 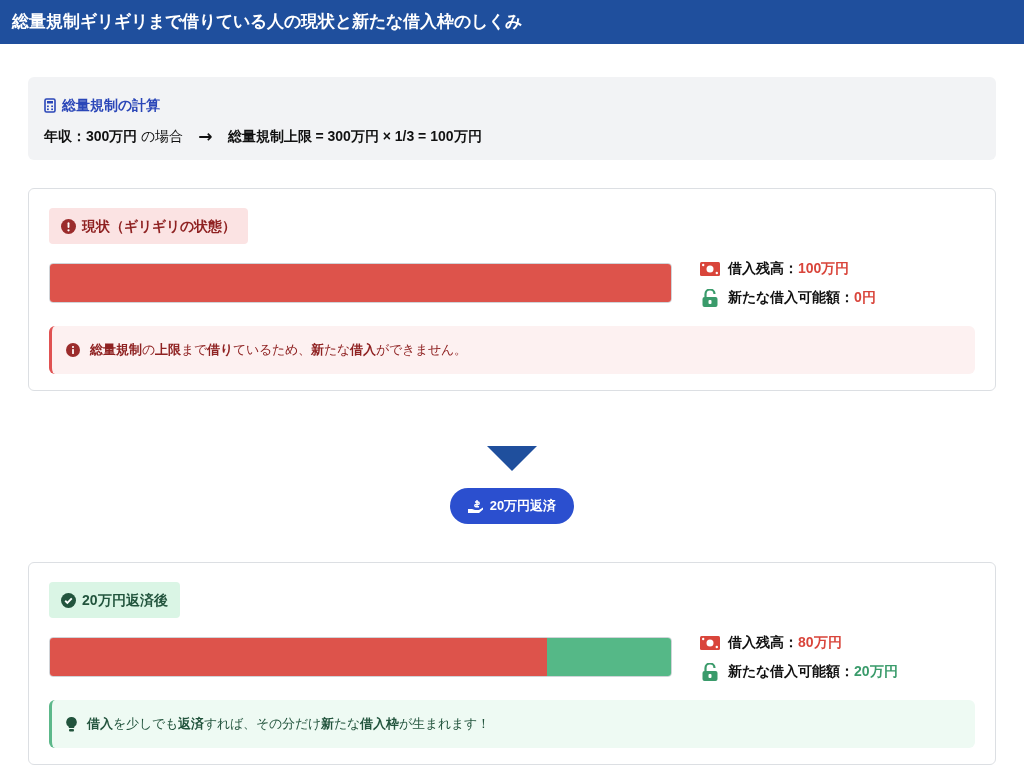 What do you see at coordinates (111, 105) in the screenshot?
I see `calculation-heading: 総量規制の計算` at bounding box center [111, 105].